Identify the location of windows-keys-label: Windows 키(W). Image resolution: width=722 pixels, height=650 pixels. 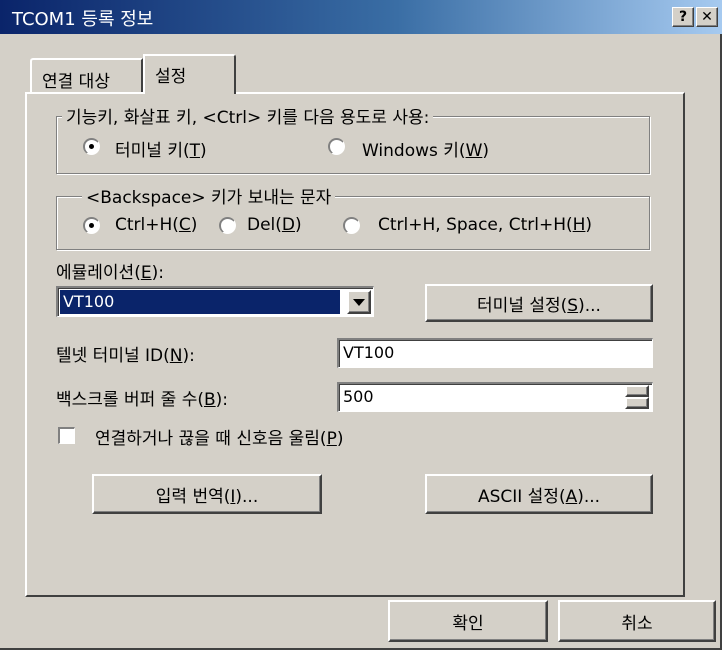
(425, 148).